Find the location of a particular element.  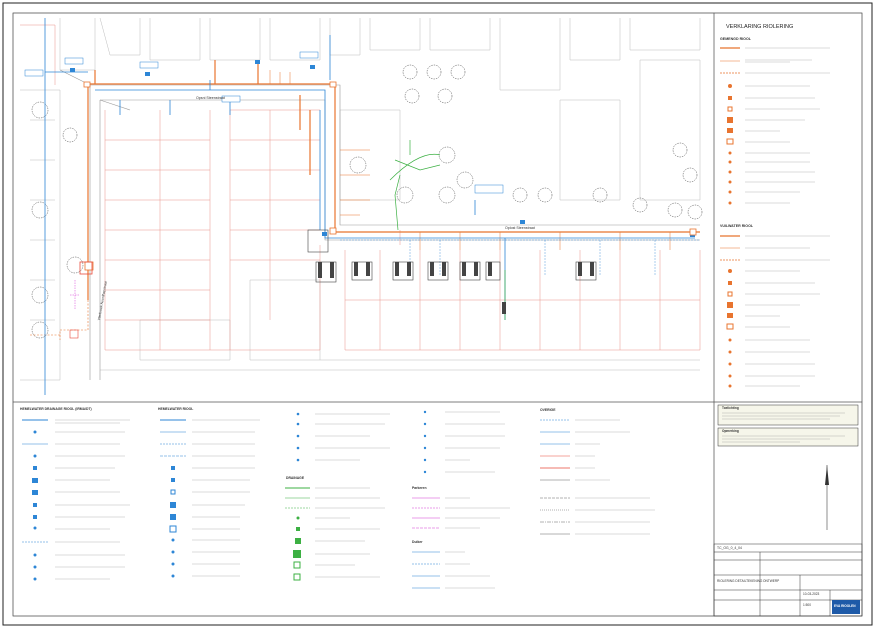

north-arrow is located at coordinates (827, 497).